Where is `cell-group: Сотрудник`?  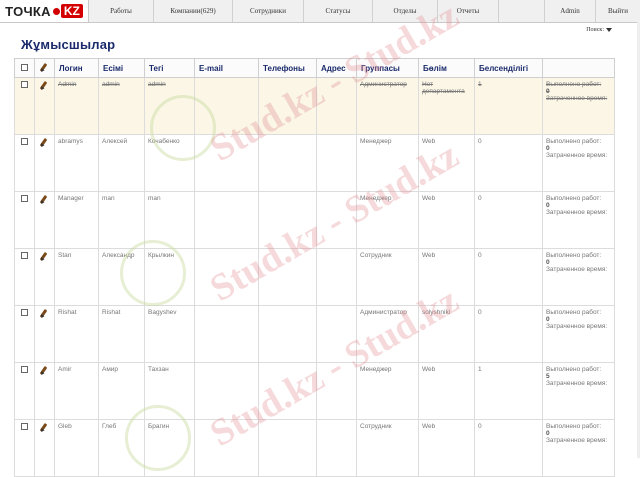
cell-group: Сотрудник is located at coordinates (387, 448).